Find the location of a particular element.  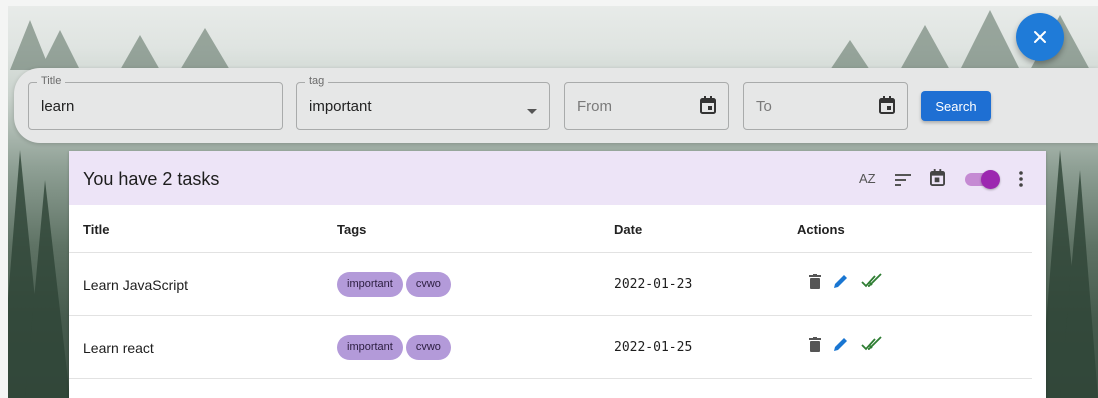

close-button is located at coordinates (1040, 37).